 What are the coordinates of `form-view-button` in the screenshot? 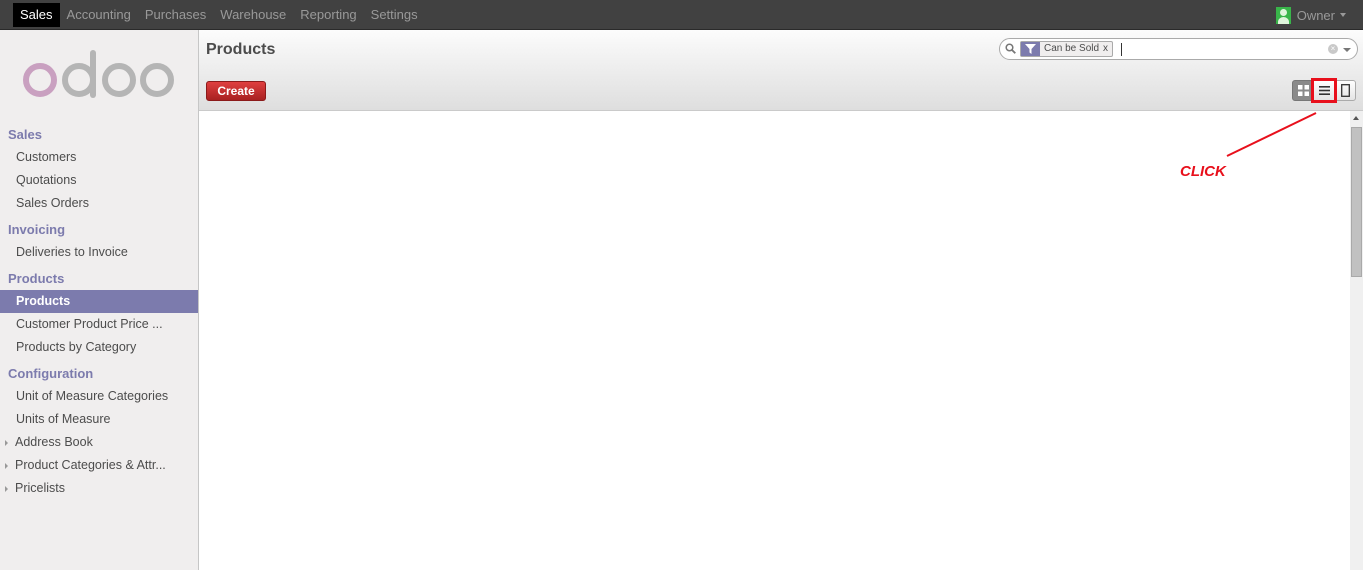 It's located at (1345, 90).